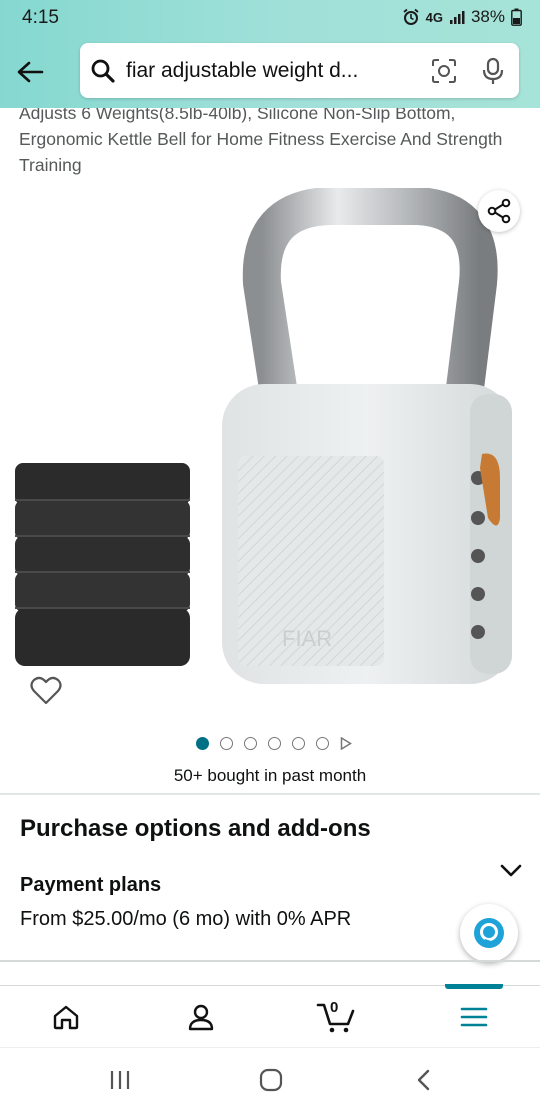  What do you see at coordinates (270, 775) in the screenshot?
I see `bought-count: 50+ bought in past month` at bounding box center [270, 775].